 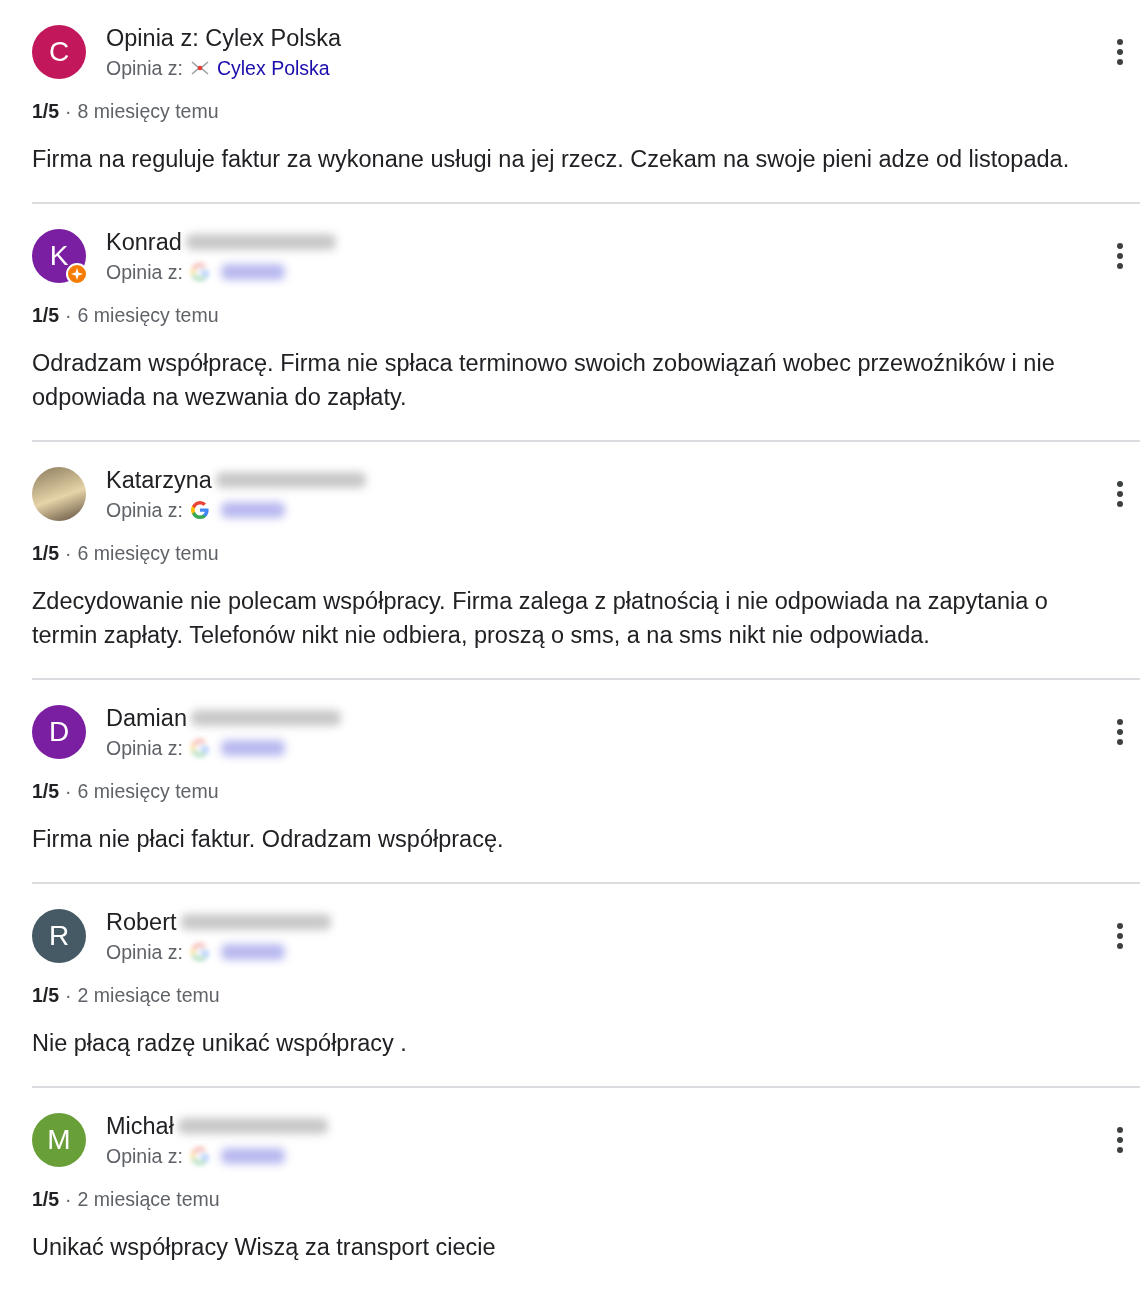 What do you see at coordinates (264, 1247) in the screenshot?
I see `review-text: Unikać współpracy Wiszą za transport ciecie` at bounding box center [264, 1247].